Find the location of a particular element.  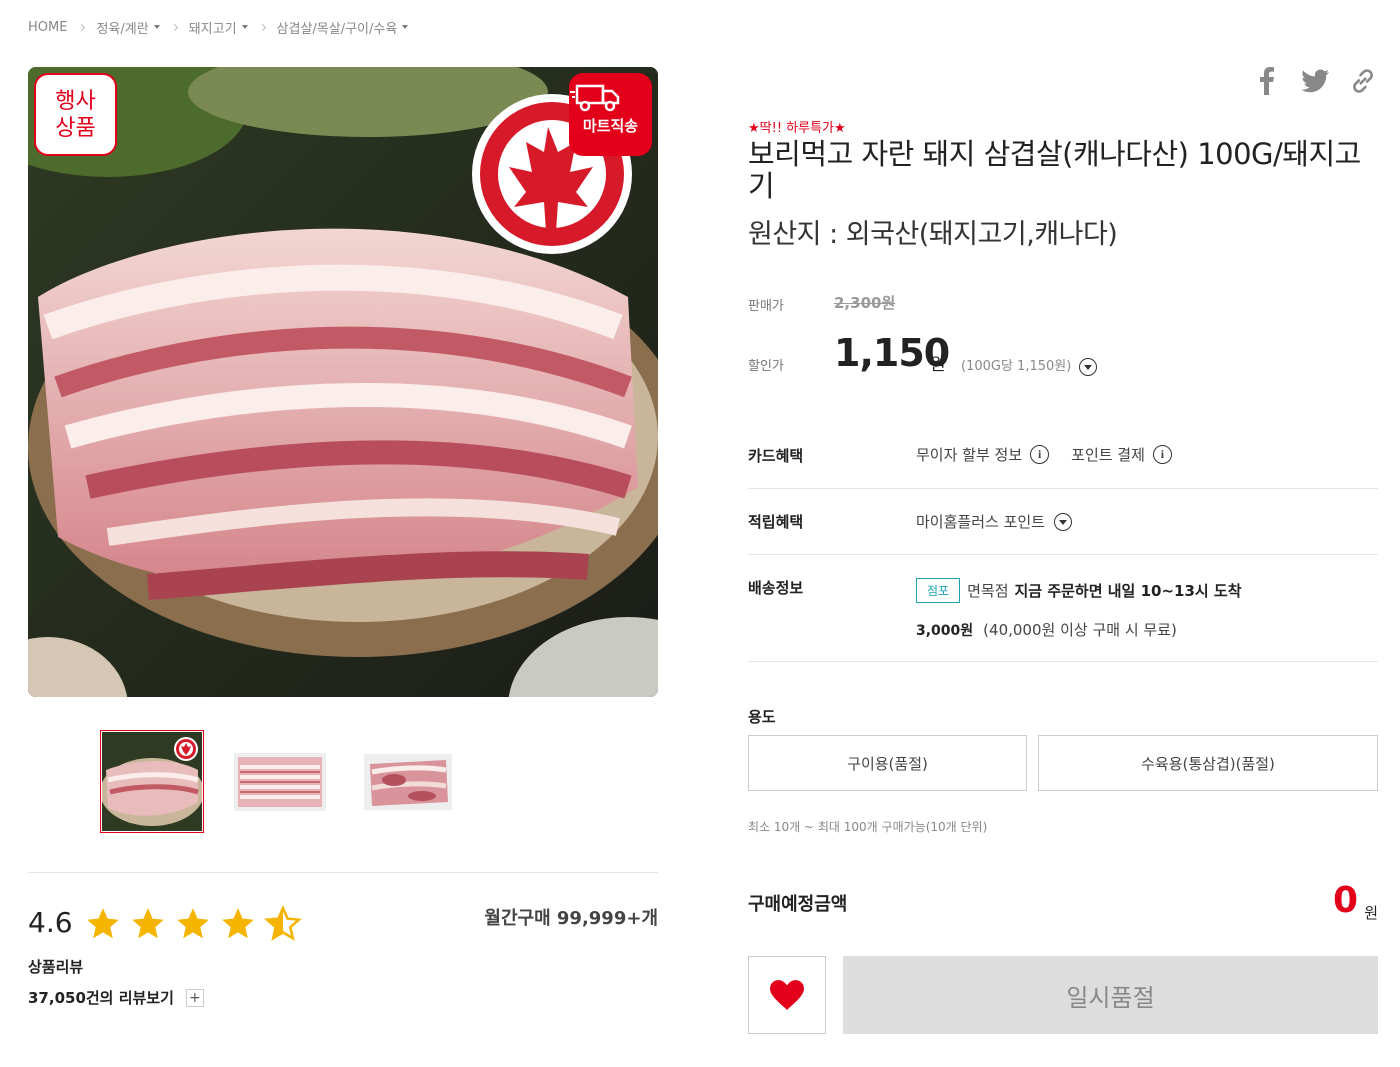

breadcrumb-belly: 삼겹살/목살/구이/수육 is located at coordinates (343, 27).